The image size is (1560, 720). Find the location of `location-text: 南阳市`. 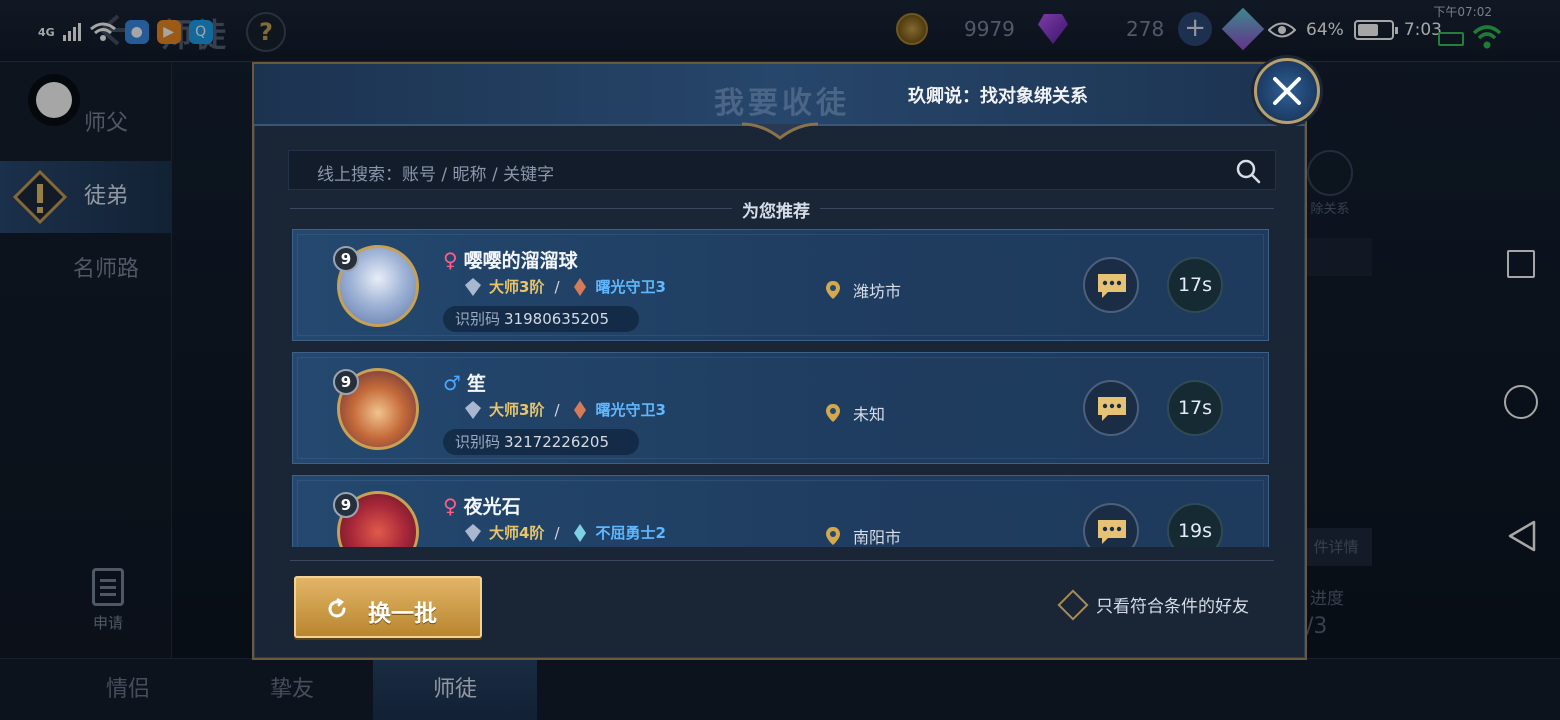

location-text: 南阳市 is located at coordinates (877, 537).